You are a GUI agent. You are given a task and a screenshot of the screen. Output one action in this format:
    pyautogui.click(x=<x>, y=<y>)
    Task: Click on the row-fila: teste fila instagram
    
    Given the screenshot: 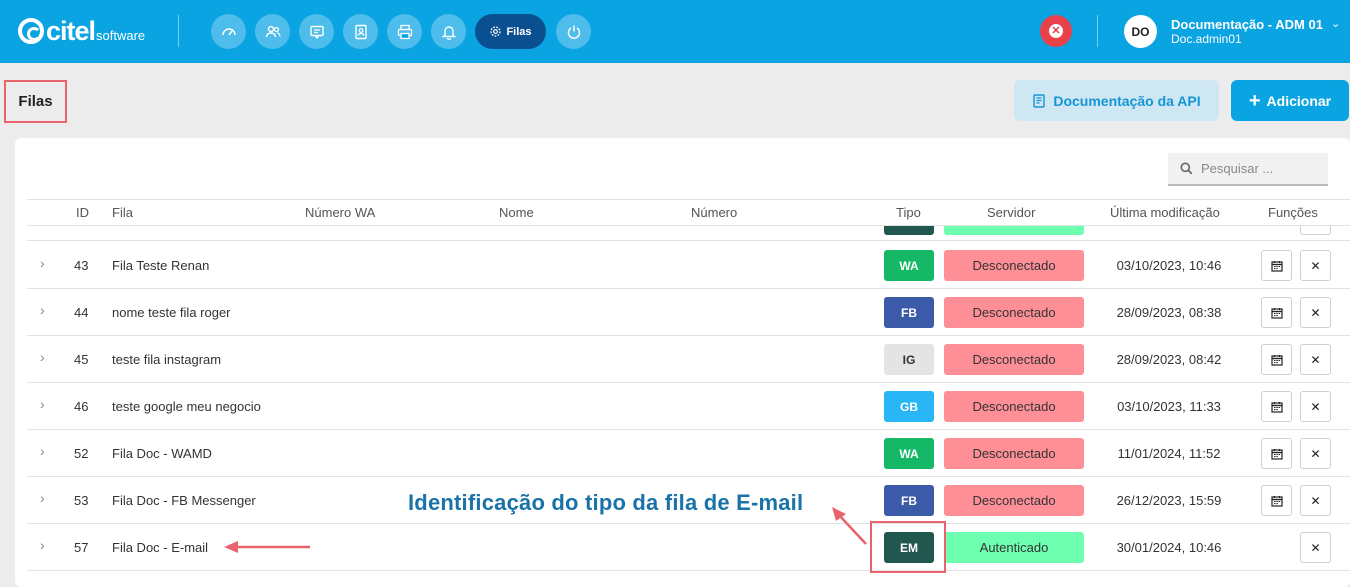 What is the action you would take?
    pyautogui.click(x=167, y=359)
    